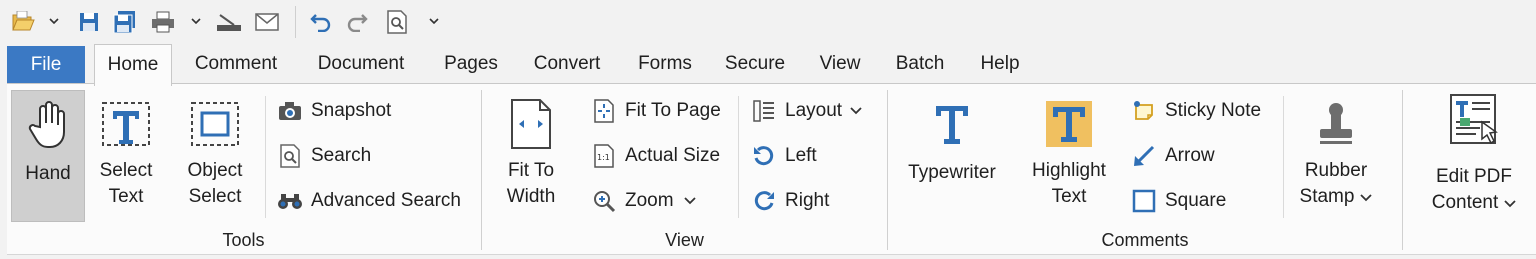 Image resolution: width=1536 pixels, height=259 pixels. What do you see at coordinates (784, 156) in the screenshot?
I see `rotate-left-button: Left` at bounding box center [784, 156].